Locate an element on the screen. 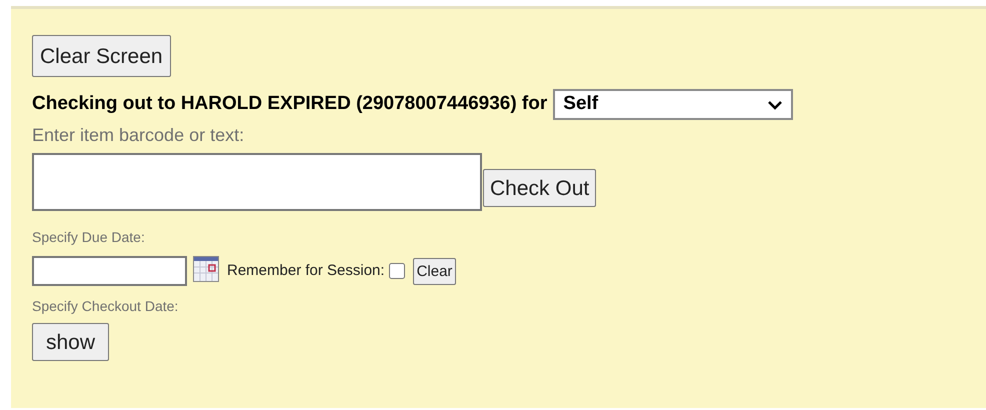 Image resolution: width=986 pixels, height=410 pixels. barcode-field is located at coordinates (257, 182).